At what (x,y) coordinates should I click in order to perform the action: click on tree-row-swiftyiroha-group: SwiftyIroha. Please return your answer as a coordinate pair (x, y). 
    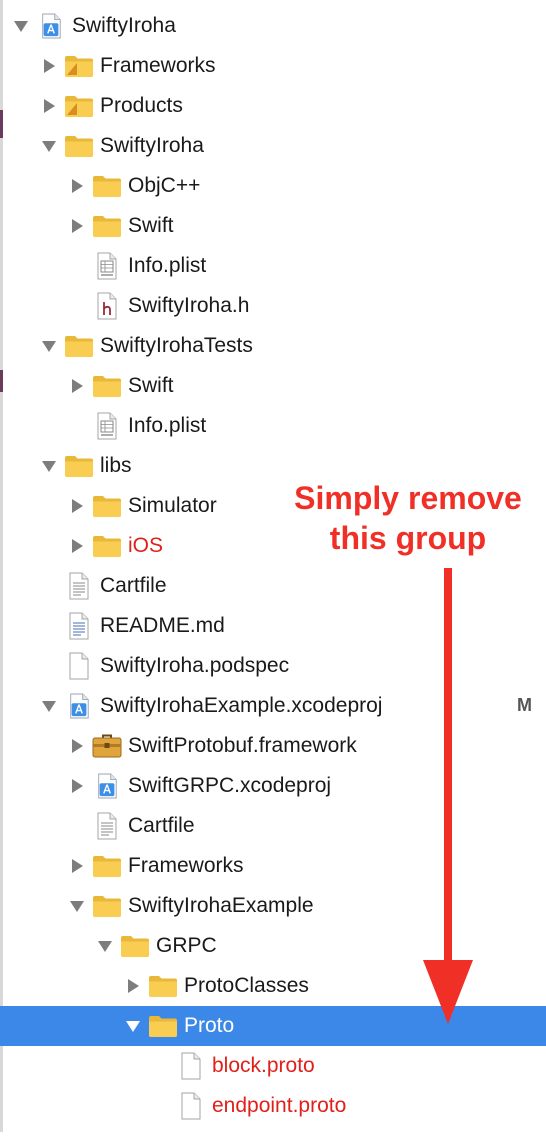
    Looking at the image, I should click on (273, 146).